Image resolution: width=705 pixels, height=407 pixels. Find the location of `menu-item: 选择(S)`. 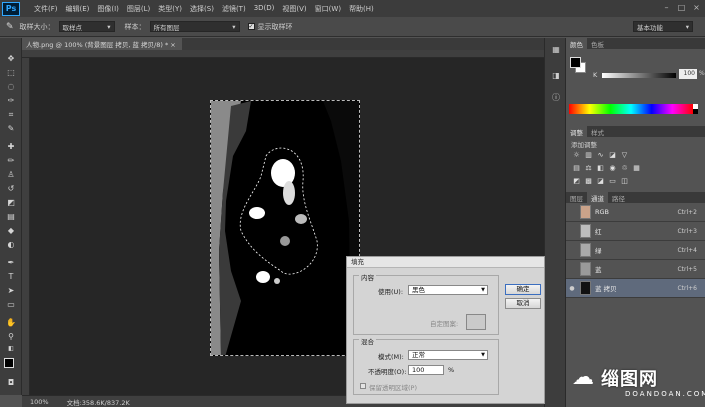

menu-item: 选择(S) is located at coordinates (202, 9).